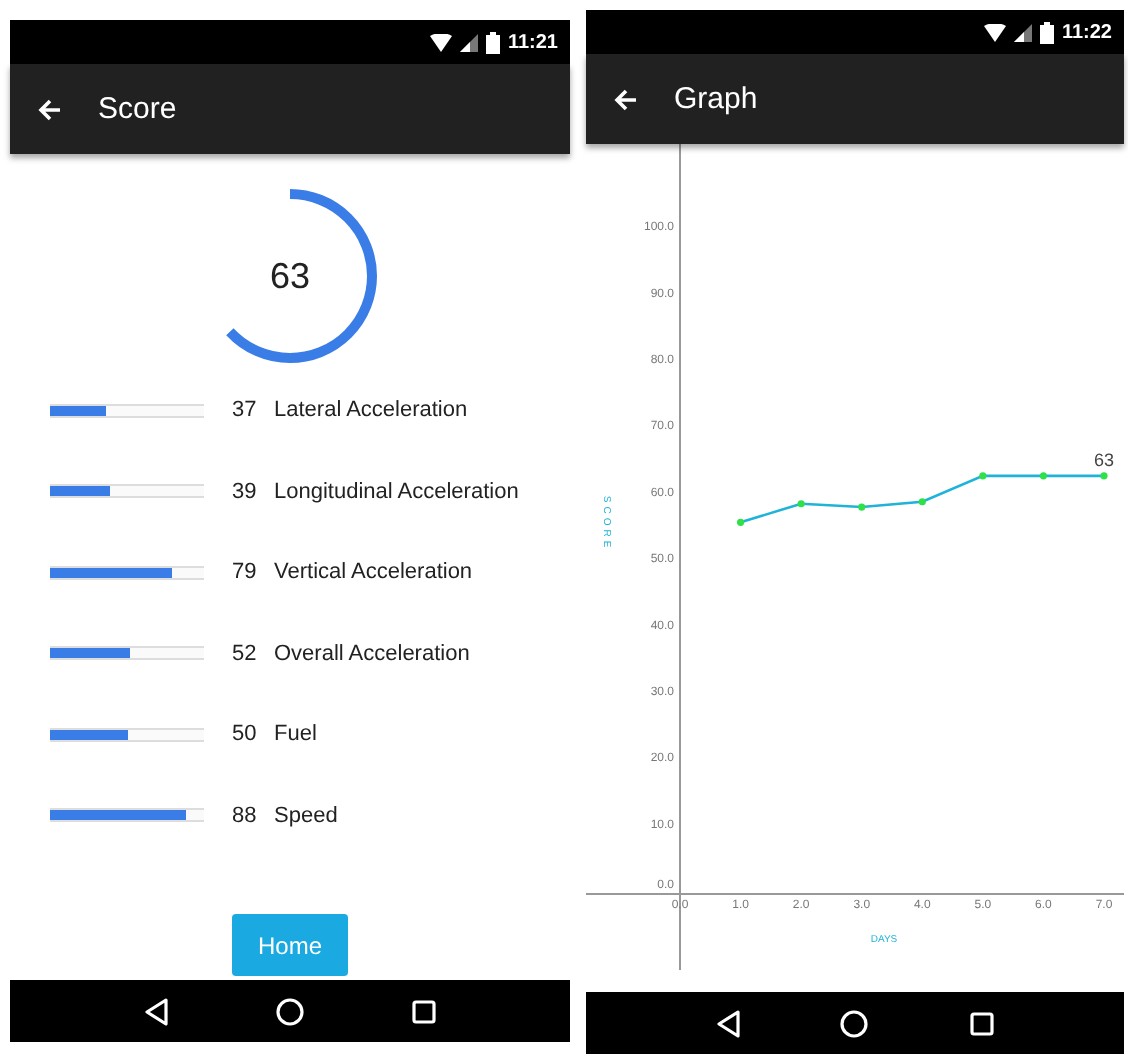 The width and height of the screenshot is (1128, 1054). Describe the element at coordinates (245, 815) in the screenshot. I see `metric-value: 88` at that location.